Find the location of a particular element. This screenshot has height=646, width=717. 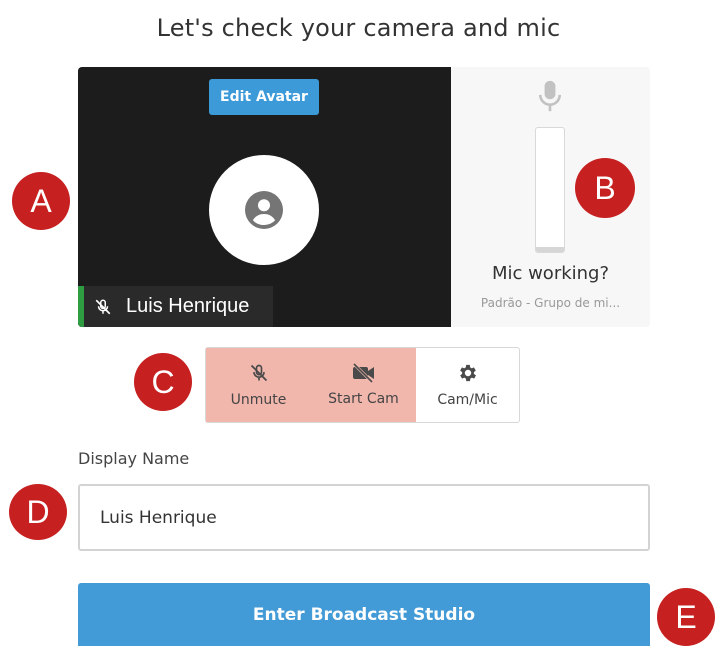

gear-icon is located at coordinates (467, 373).